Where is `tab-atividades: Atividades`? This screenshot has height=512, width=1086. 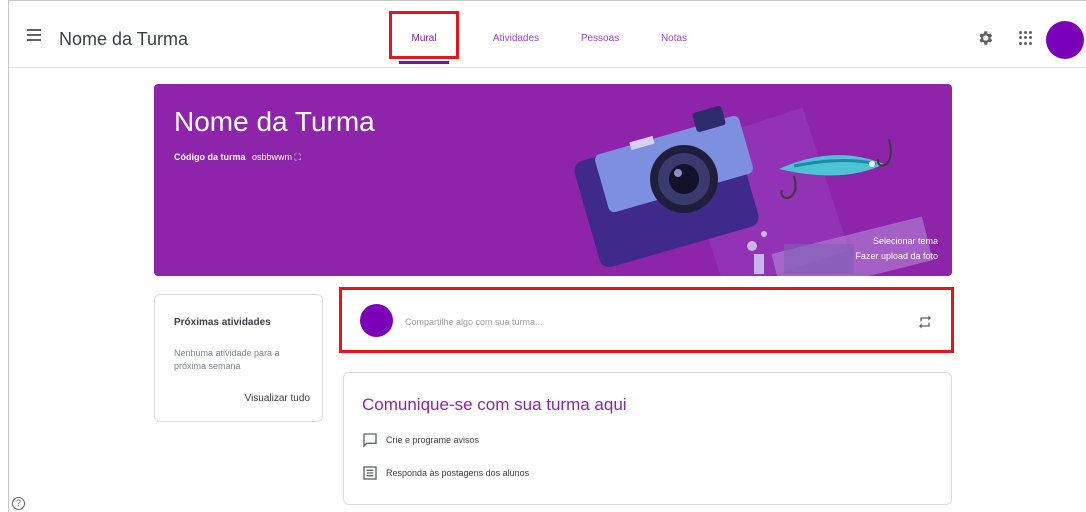
tab-atividades: Atividades is located at coordinates (516, 39).